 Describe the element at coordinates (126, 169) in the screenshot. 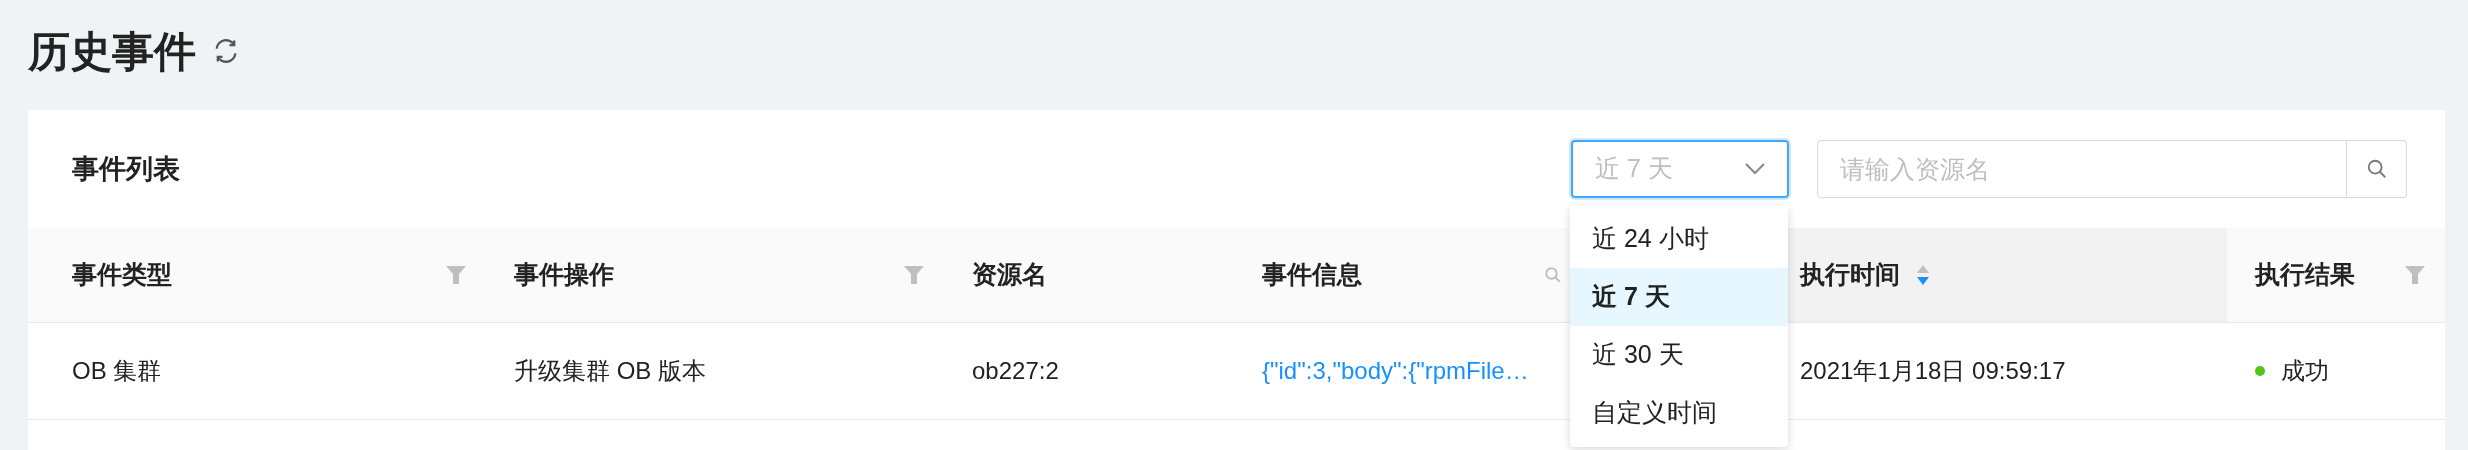

I see `card-title: 事件列表` at that location.